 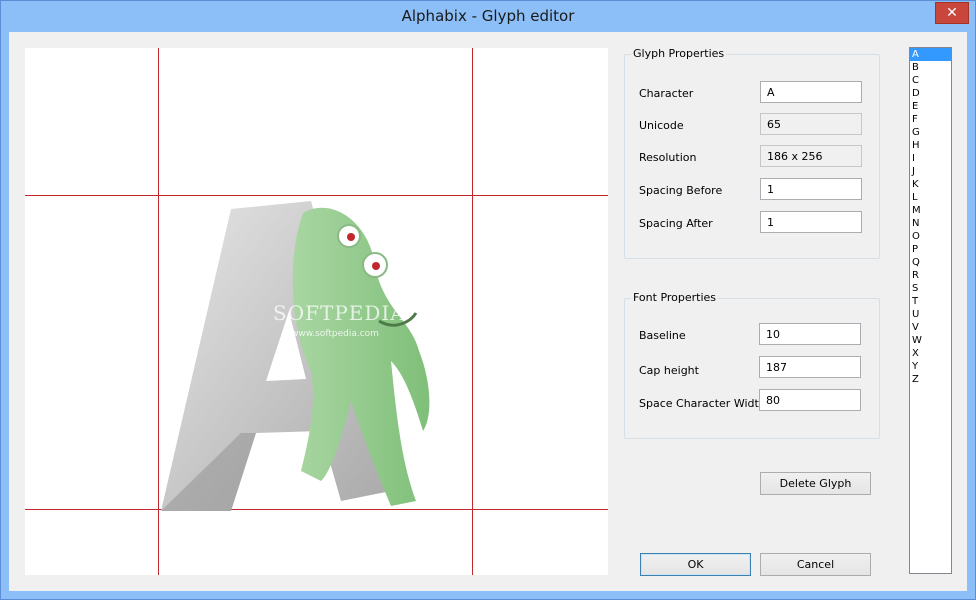 I want to click on close-icon: ✕, so click(x=952, y=13).